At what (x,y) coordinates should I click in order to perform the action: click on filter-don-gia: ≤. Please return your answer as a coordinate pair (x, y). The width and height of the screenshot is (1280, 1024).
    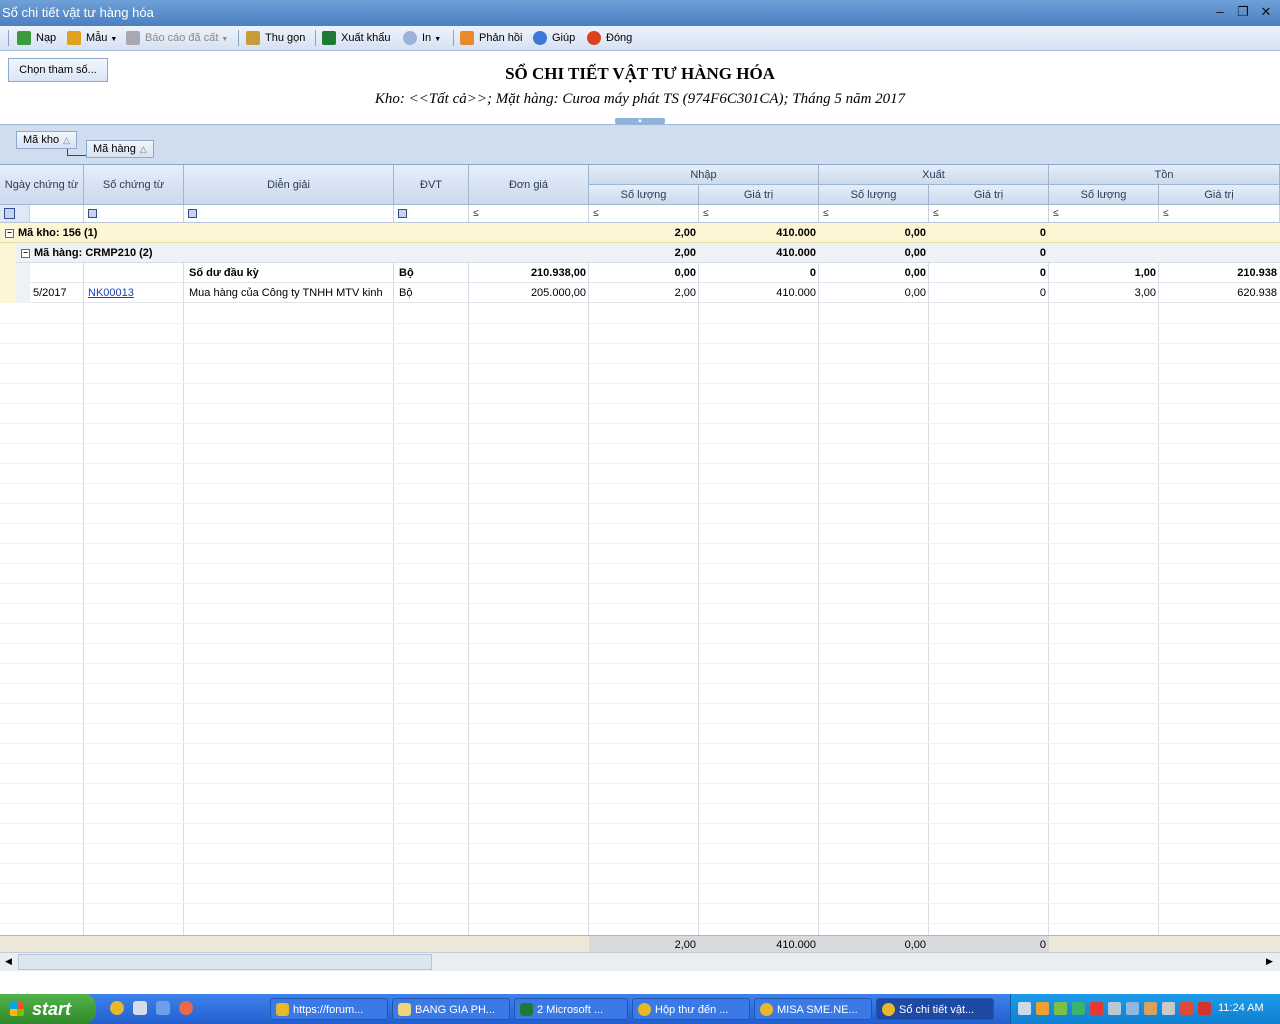
    Looking at the image, I should click on (529, 214).